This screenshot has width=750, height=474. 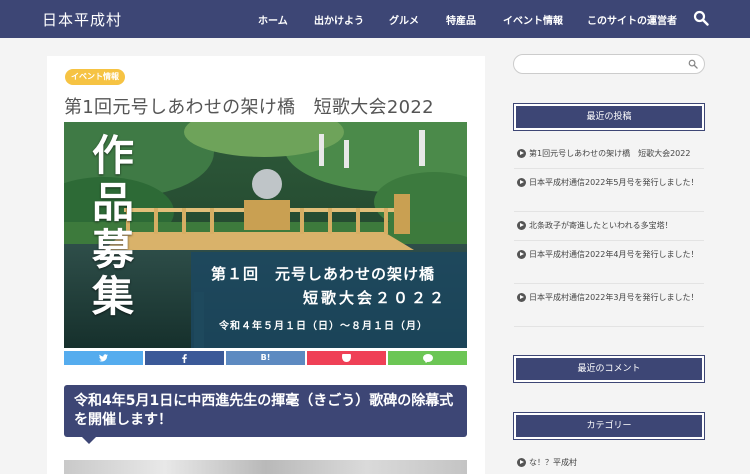 I want to click on recent-comments-heading: 最近のコメント, so click(x=609, y=369).